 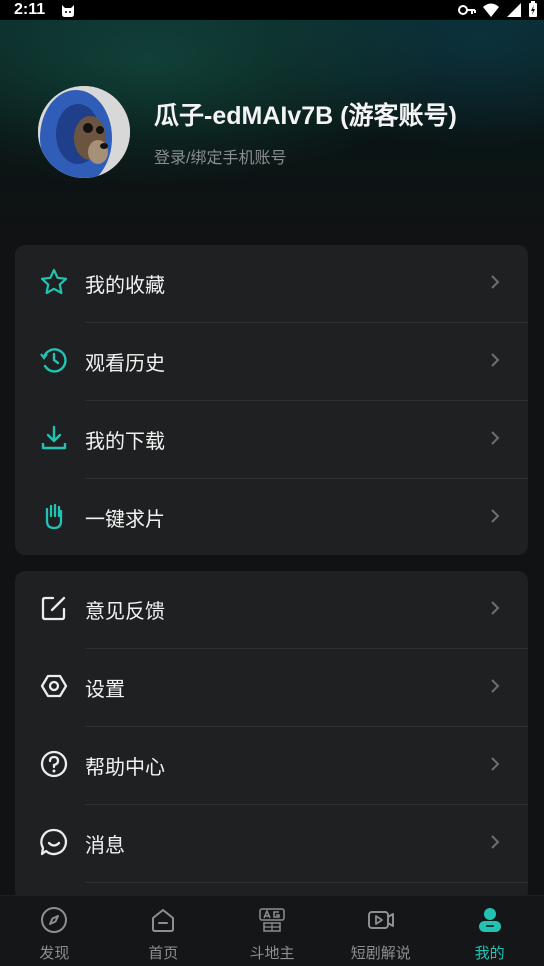 What do you see at coordinates (271, 766) in the screenshot?
I see `menu-item-help-center: 帮助中心` at bounding box center [271, 766].